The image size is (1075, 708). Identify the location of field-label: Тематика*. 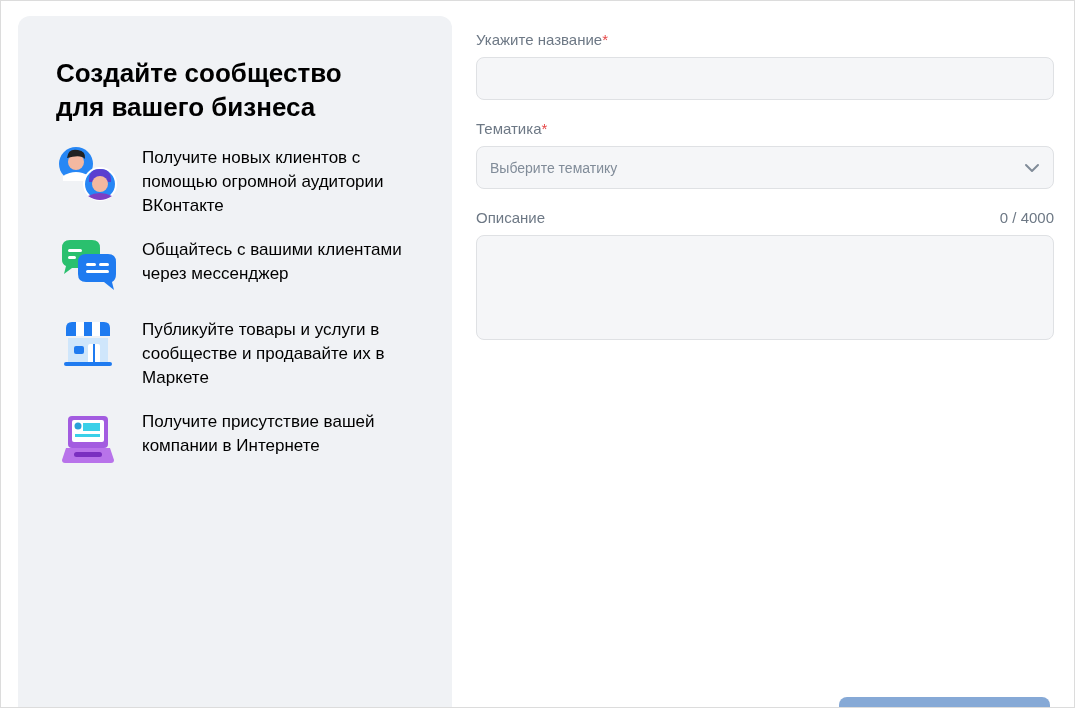
(512, 129).